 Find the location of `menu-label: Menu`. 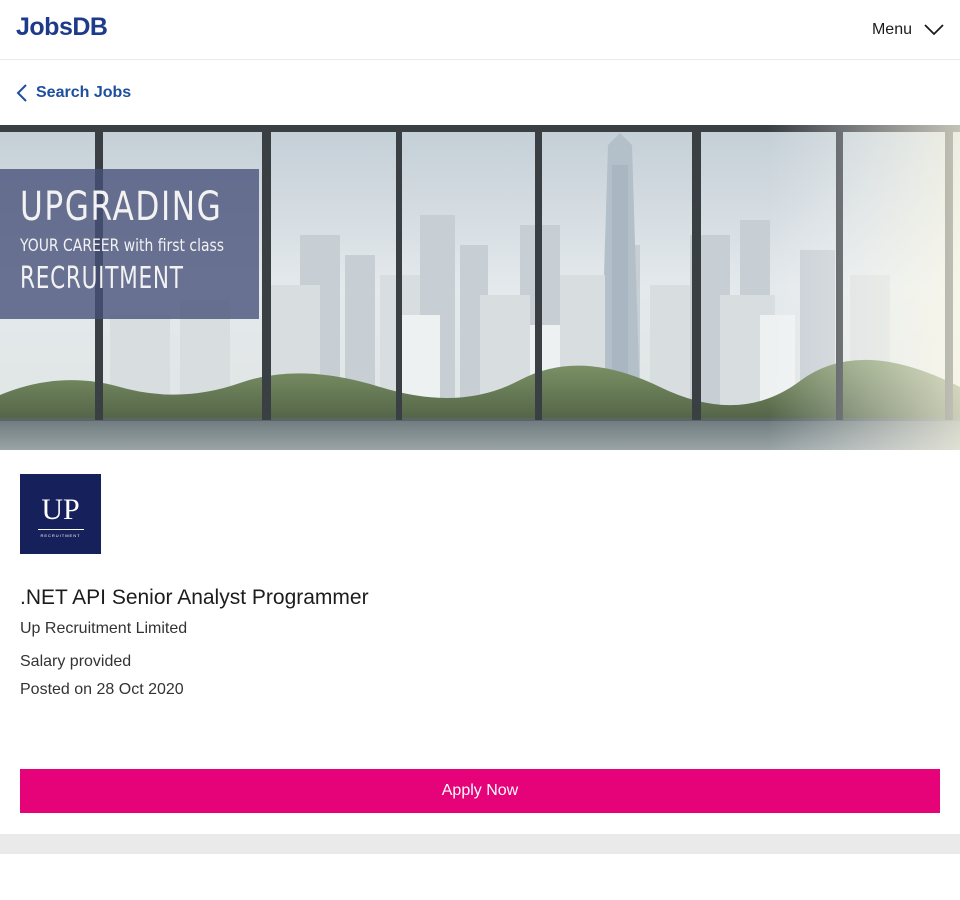

menu-label: Menu is located at coordinates (891, 29).